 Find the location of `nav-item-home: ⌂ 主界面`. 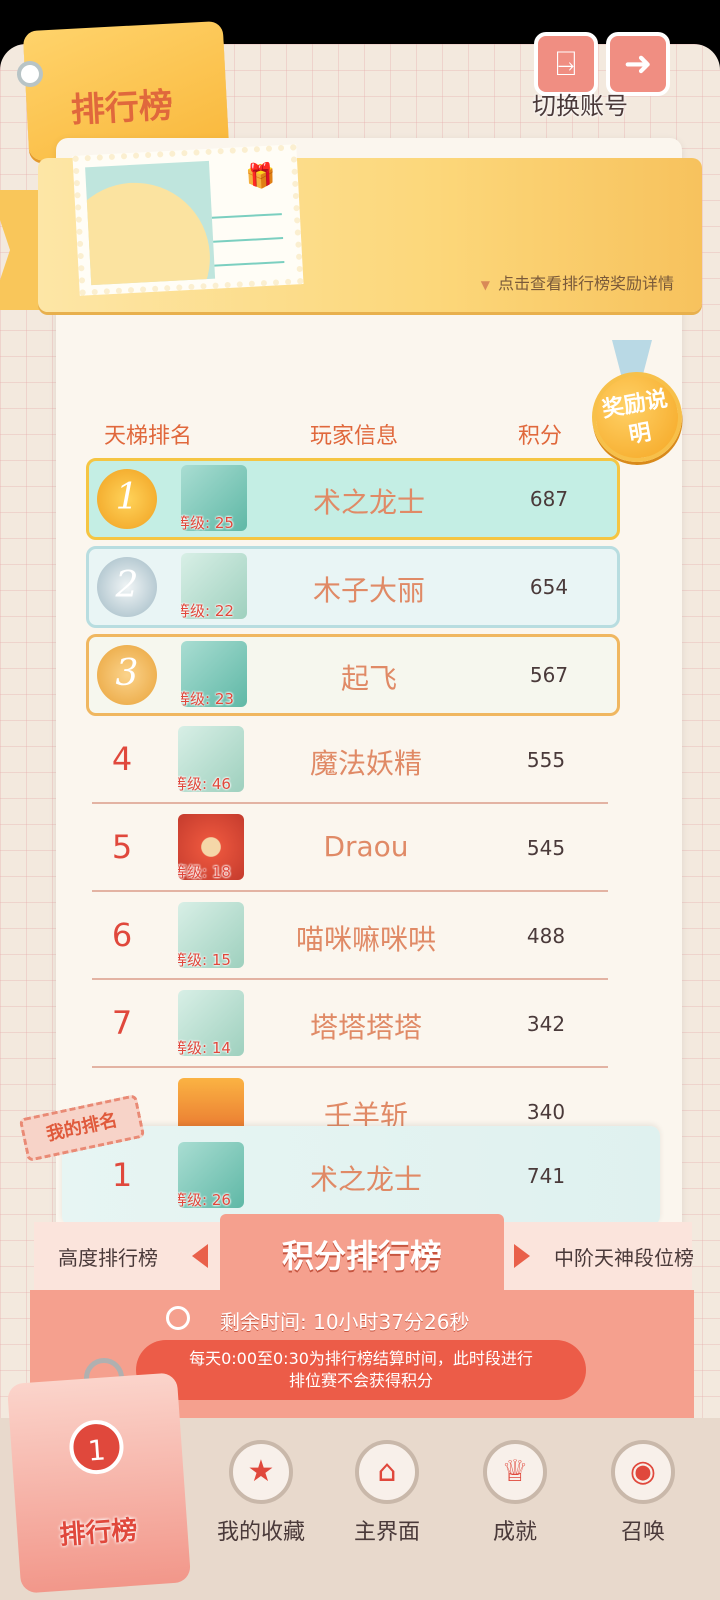

nav-item-home: ⌂ 主界面 is located at coordinates (387, 1495).